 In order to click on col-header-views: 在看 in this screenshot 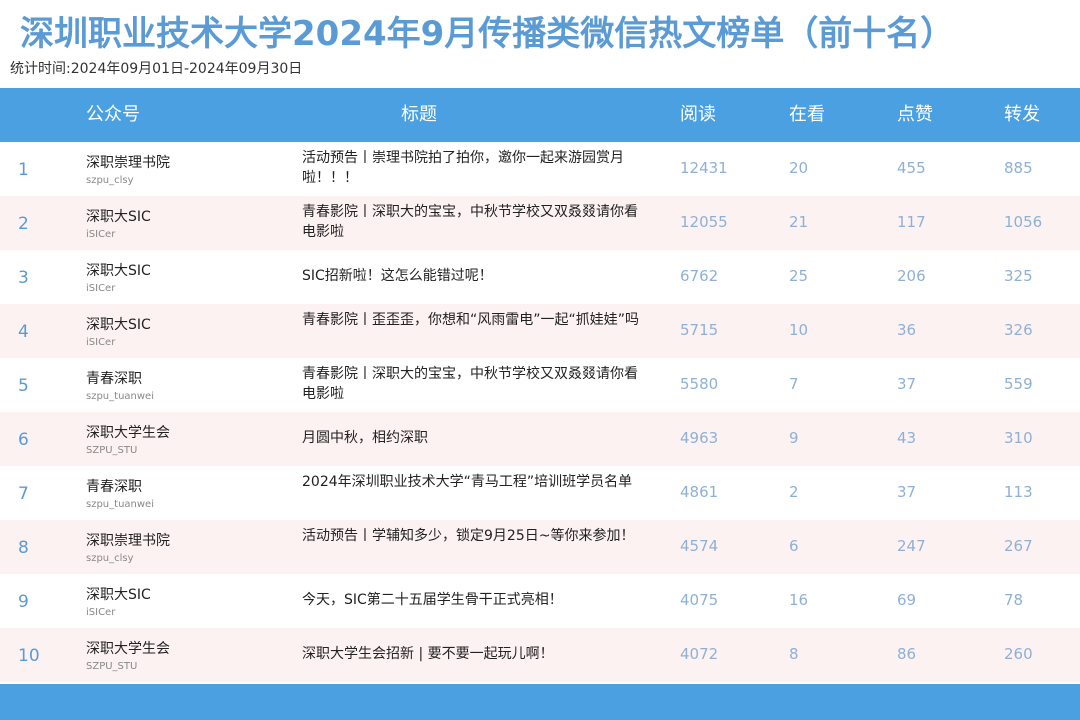, I will do `click(807, 114)`.